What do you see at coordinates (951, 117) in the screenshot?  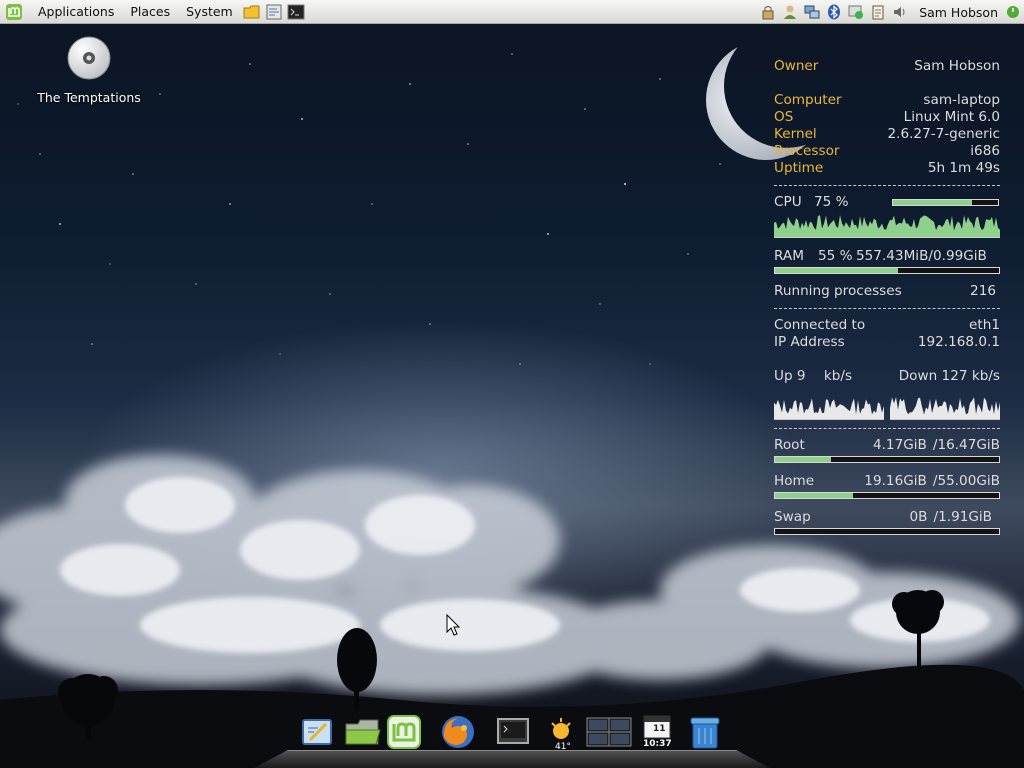 I see `os-value: Linux Mint 6.0` at bounding box center [951, 117].